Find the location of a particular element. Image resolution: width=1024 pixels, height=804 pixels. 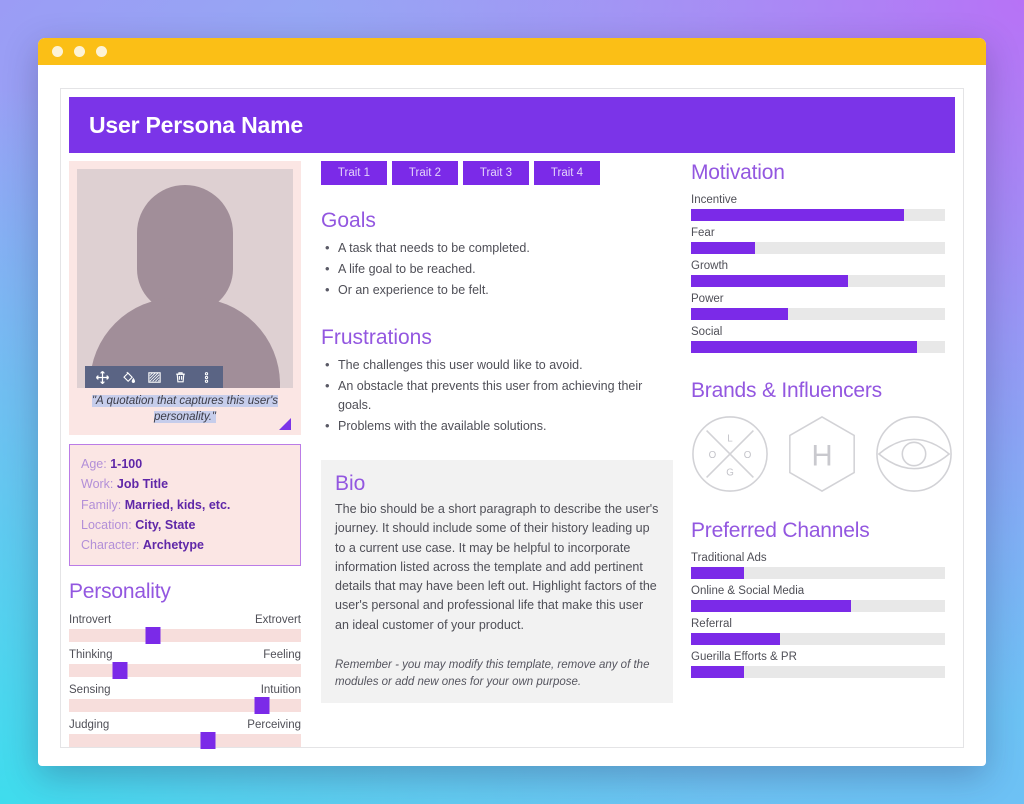

channel-bar: Referral is located at coordinates (818, 631).